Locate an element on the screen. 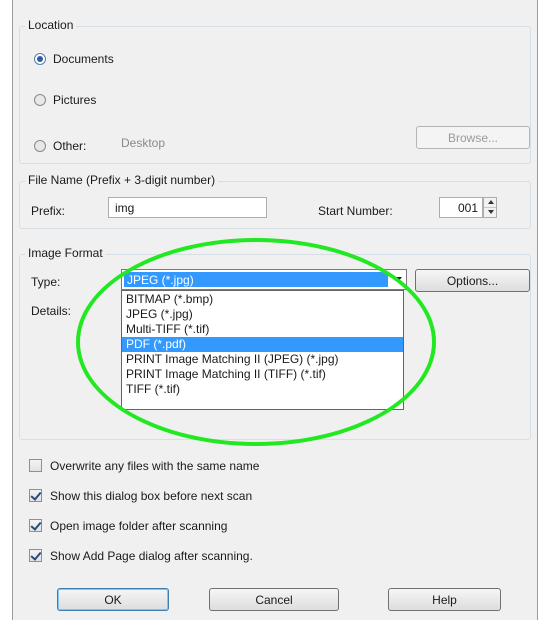 This screenshot has width=545, height=620. type-select-value: JPEG (*.jpg) is located at coordinates (256, 279).